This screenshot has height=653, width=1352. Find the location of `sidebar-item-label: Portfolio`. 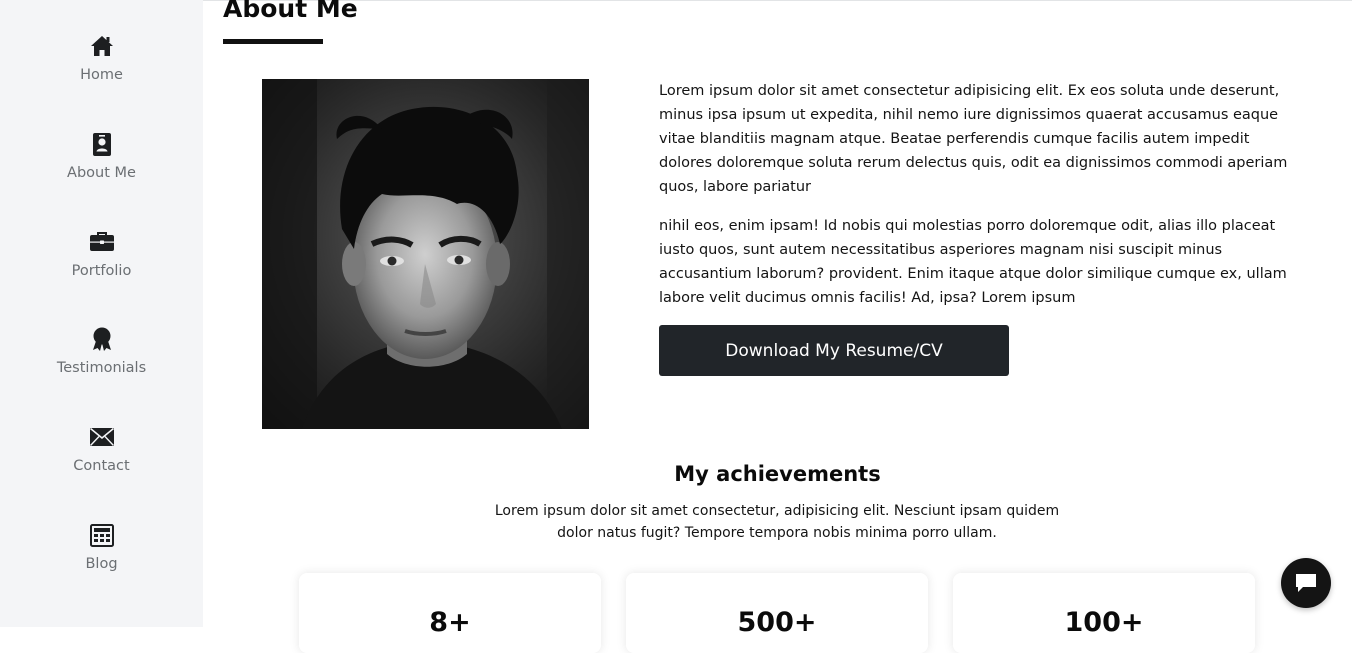

sidebar-item-label: Portfolio is located at coordinates (101, 271).